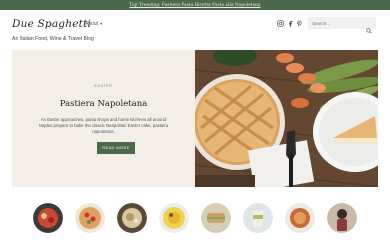  What do you see at coordinates (103, 104) in the screenshot?
I see `post-title: Pastiera Napoletana` at bounding box center [103, 104].